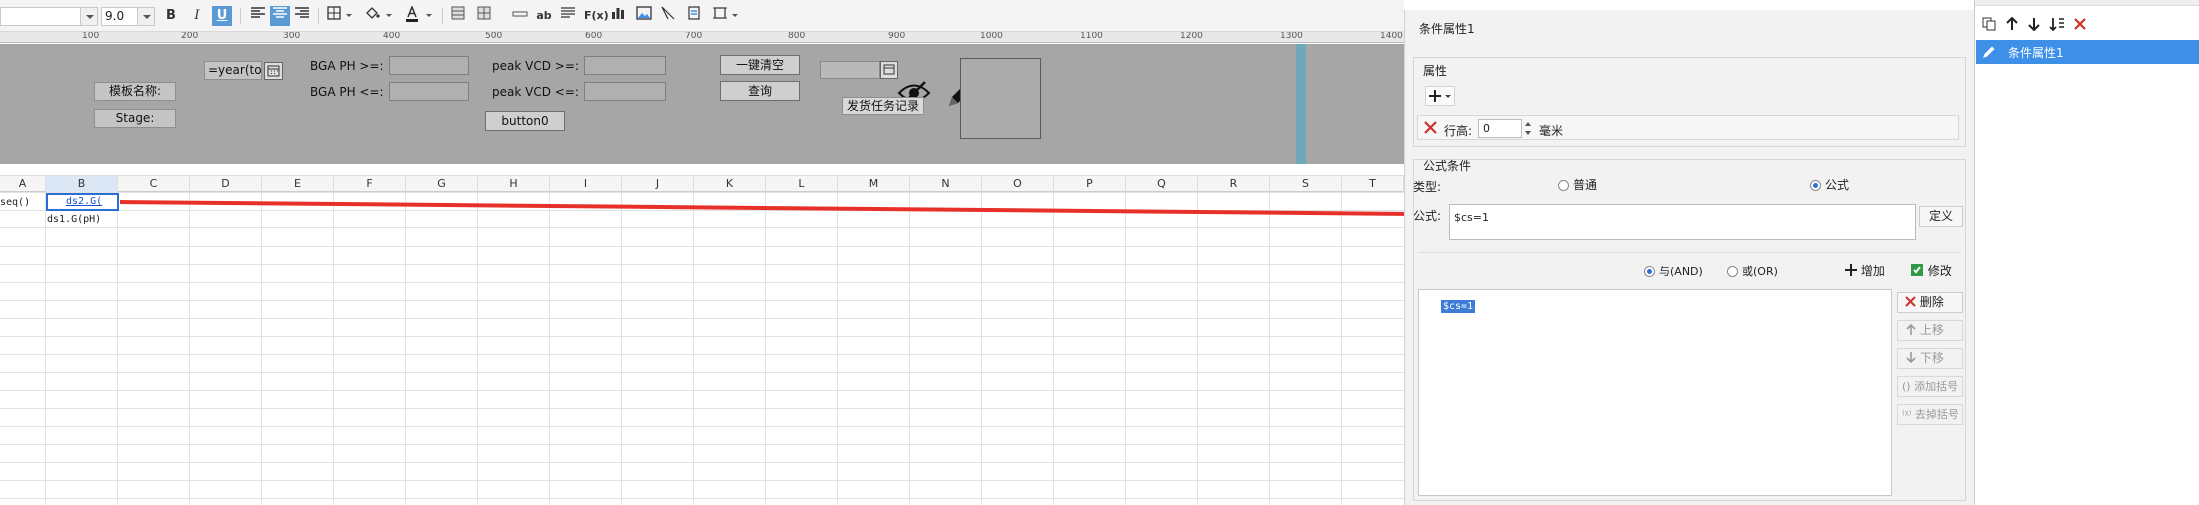  I want to click on border-dropdown-icon, so click(349, 15).